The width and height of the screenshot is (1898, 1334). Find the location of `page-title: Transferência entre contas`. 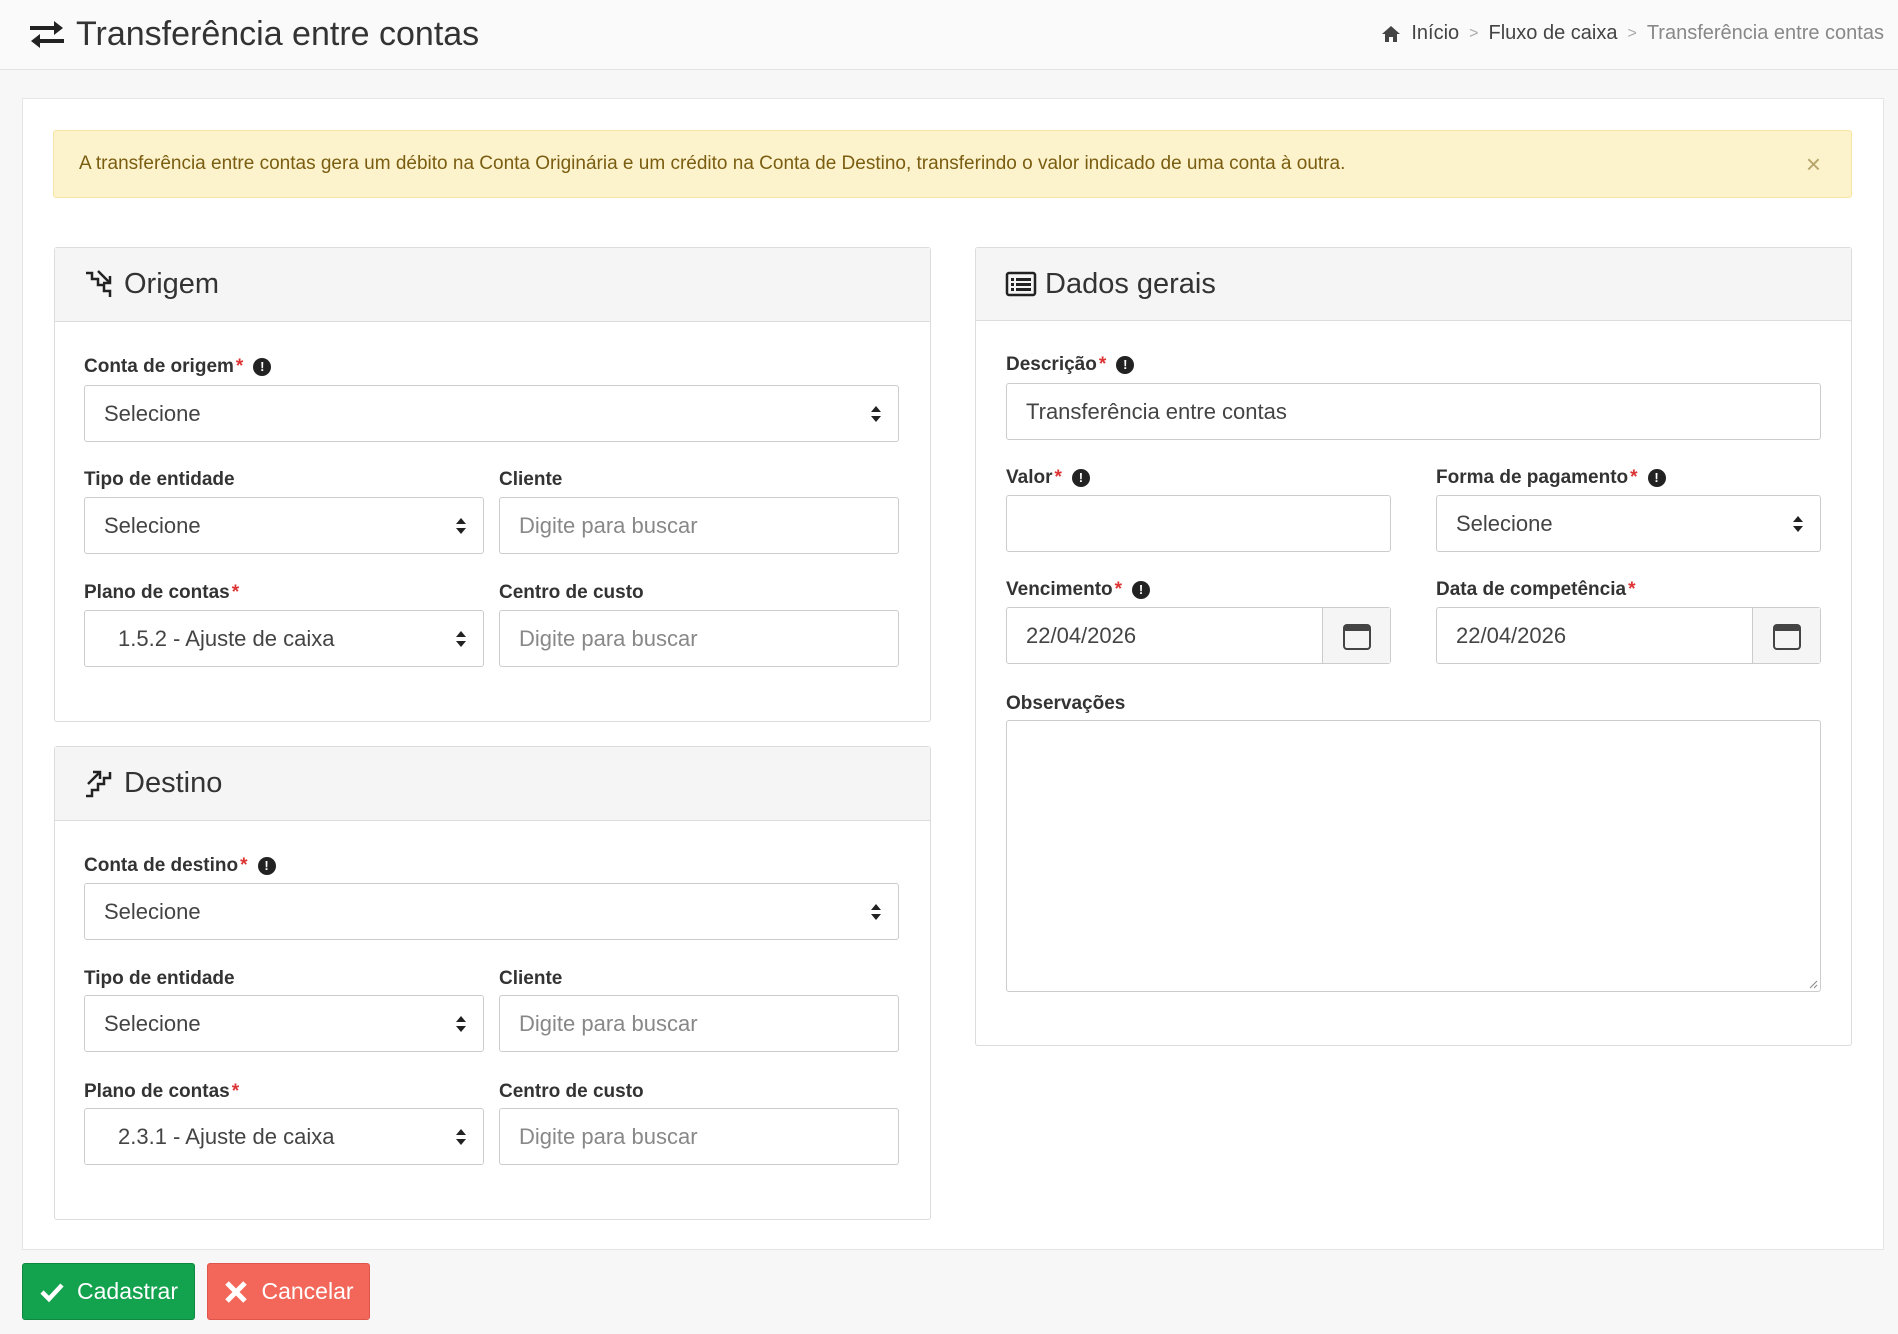

page-title: Transferência entre contas is located at coordinates (253, 34).